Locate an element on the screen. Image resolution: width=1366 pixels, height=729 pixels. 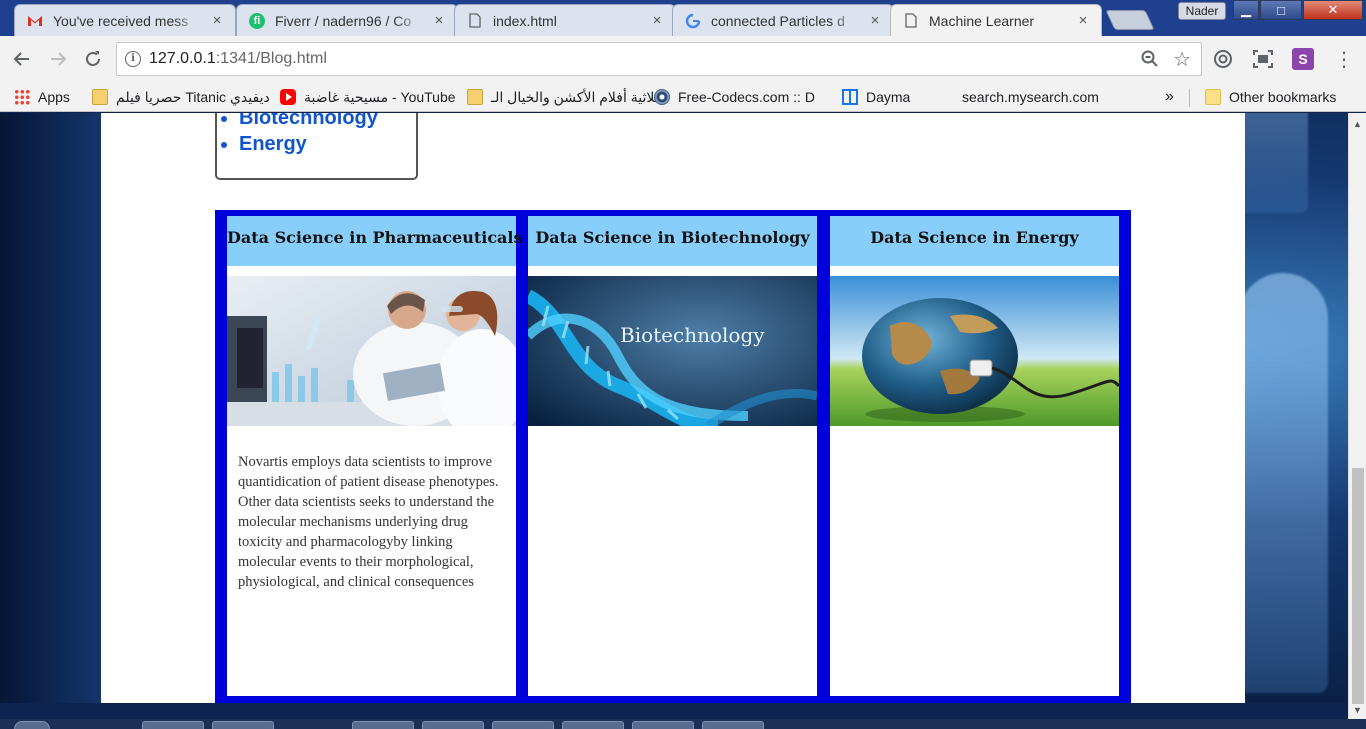
bookmark-label: search.mysearch.com is located at coordinates (1030, 97).